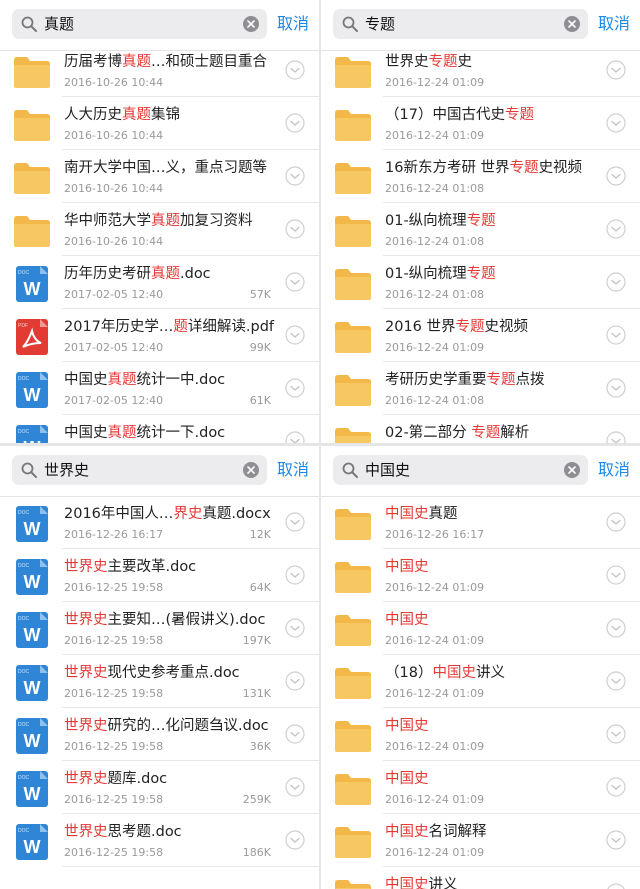  I want to click on file-row: 世界史专题史 2016-12-24 01:09, so click(480, 70).